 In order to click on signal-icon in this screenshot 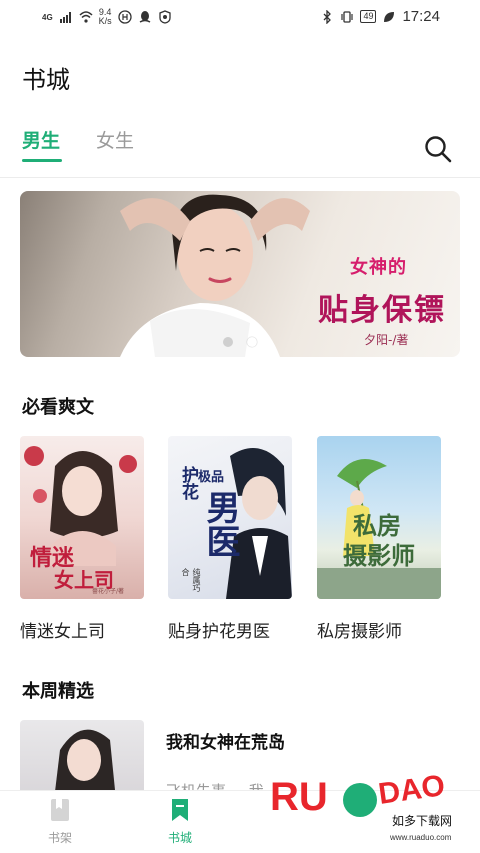, I will do `click(65, 17)`.